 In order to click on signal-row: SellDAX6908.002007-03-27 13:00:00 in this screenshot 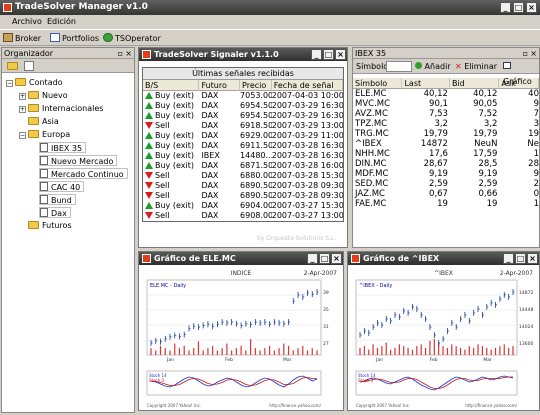, I will do `click(243, 216)`.